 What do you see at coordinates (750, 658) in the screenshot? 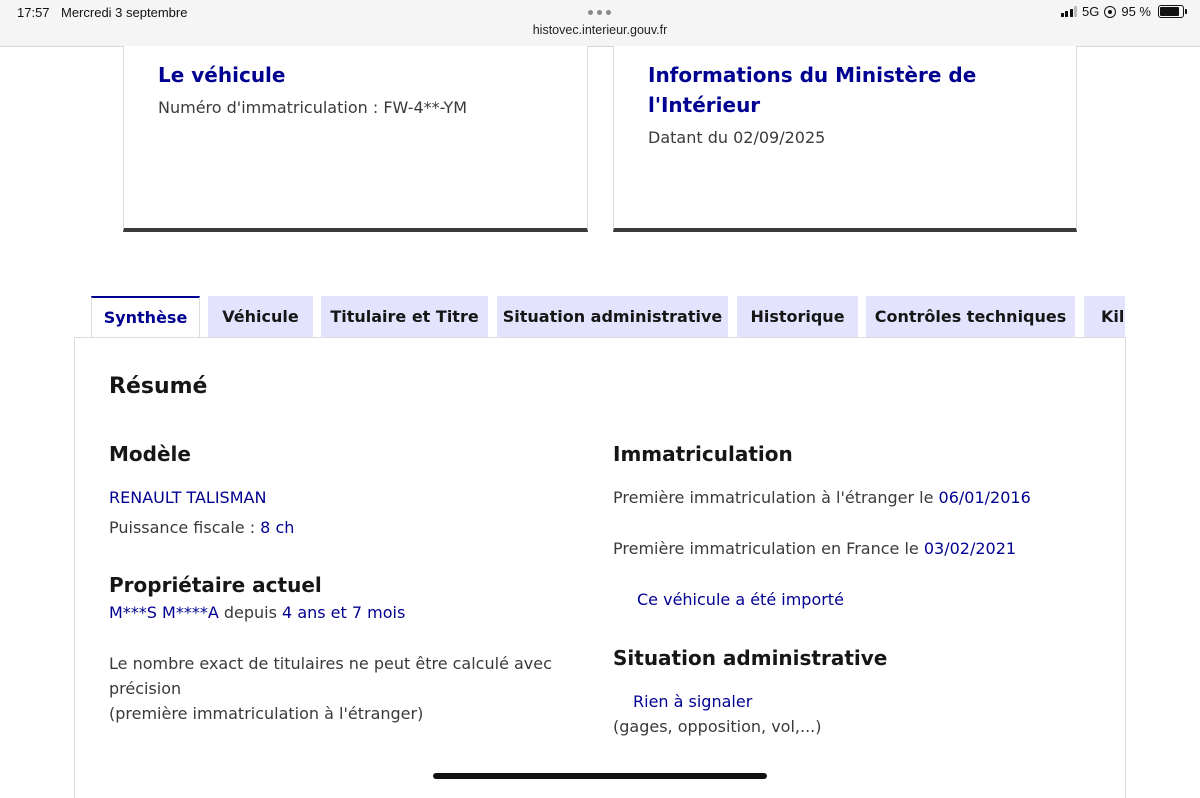
I see `situation-heading: Situation administrative` at bounding box center [750, 658].